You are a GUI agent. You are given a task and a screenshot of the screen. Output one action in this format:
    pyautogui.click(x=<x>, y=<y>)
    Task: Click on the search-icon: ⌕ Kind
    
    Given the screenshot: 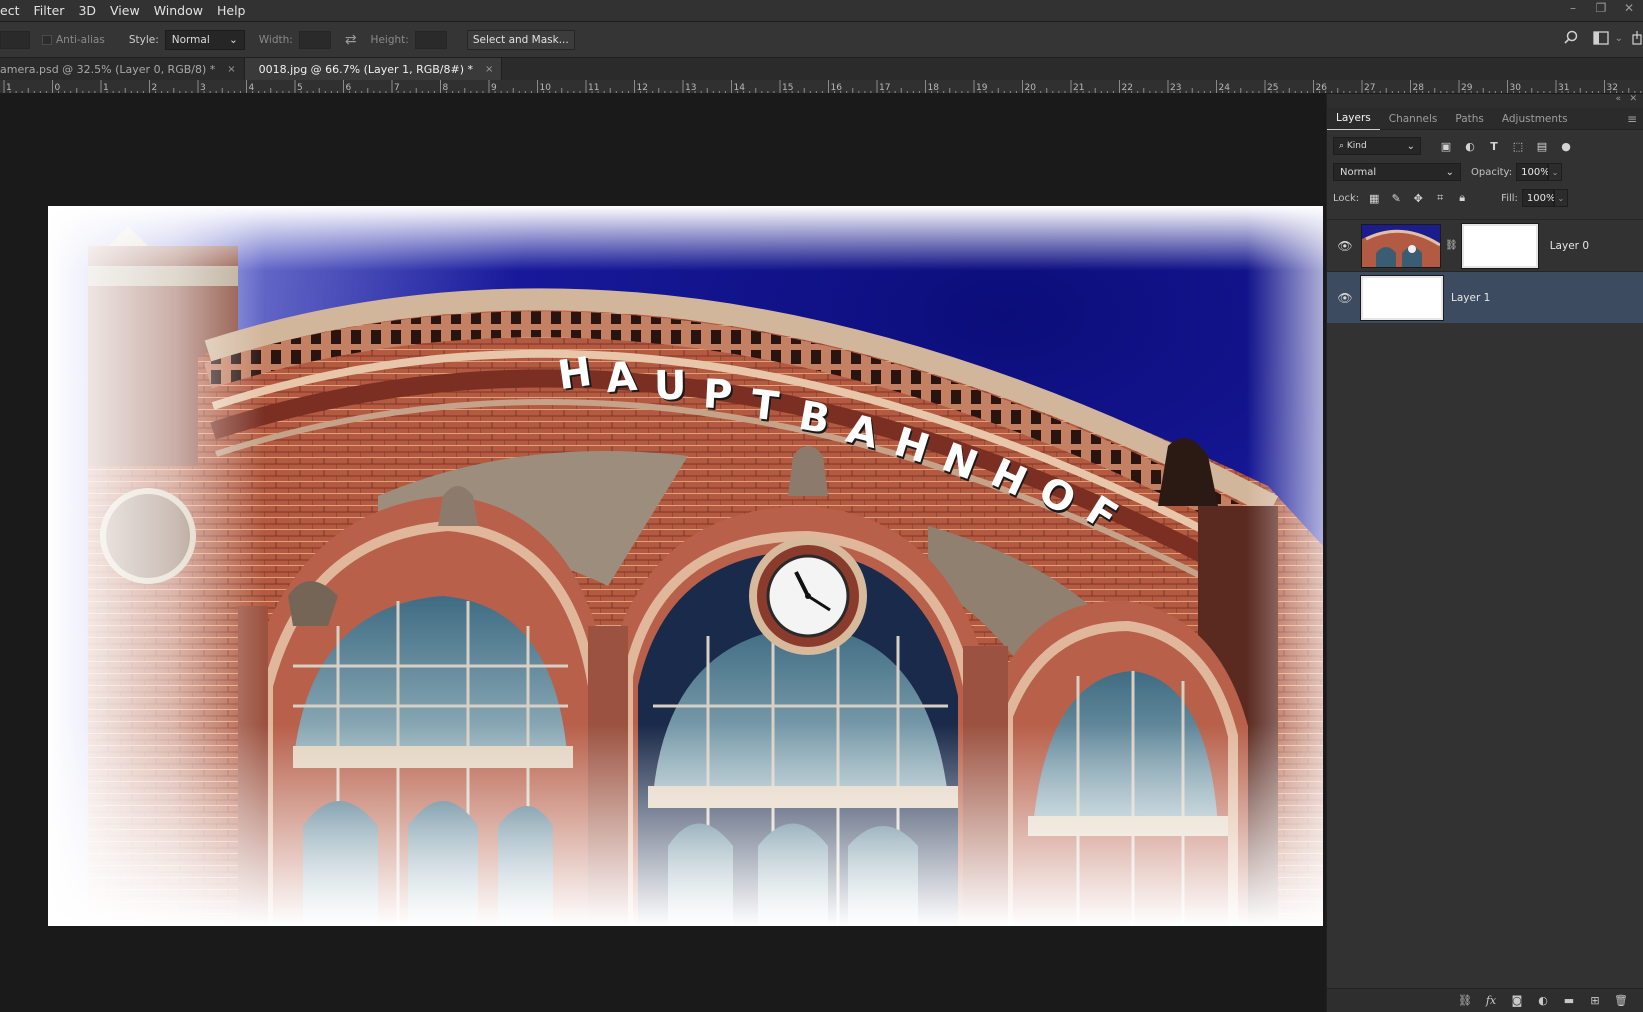 What is the action you would take?
    pyautogui.click(x=1353, y=146)
    